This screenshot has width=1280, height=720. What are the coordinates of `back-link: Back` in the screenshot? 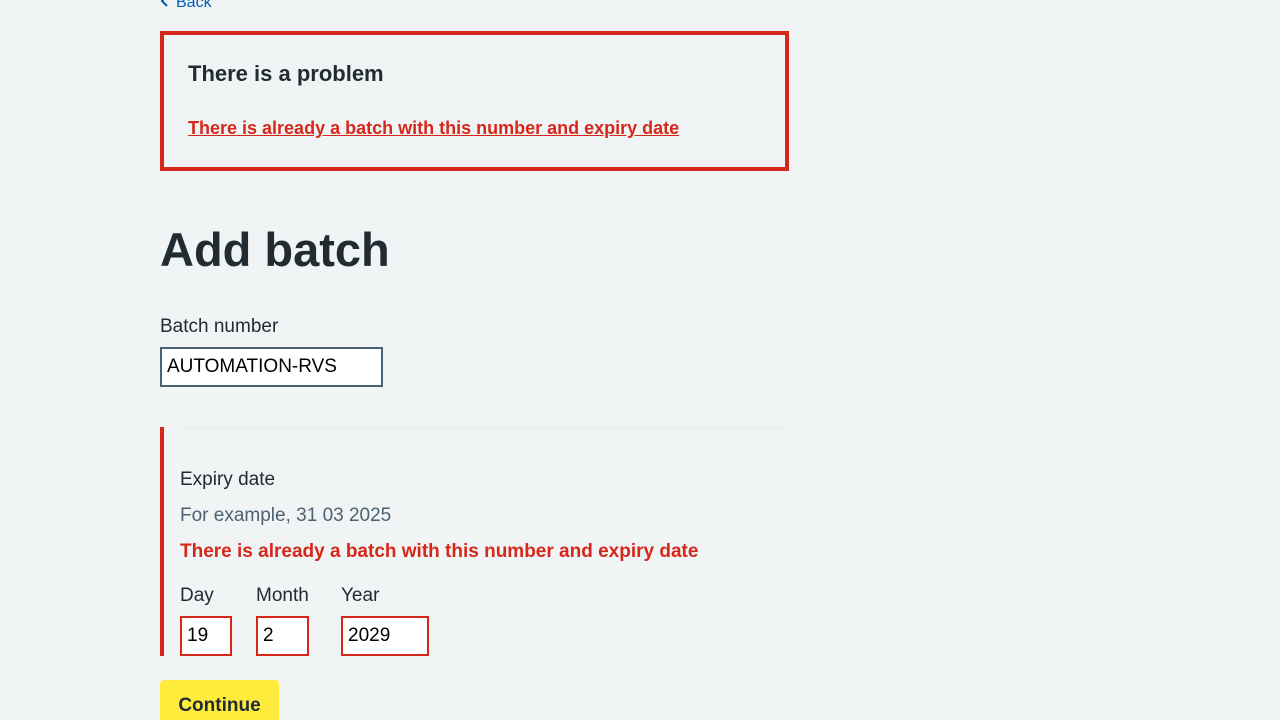 It's located at (186, 6).